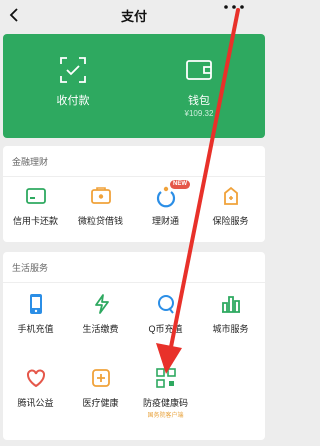 This screenshot has width=320, height=446. Describe the element at coordinates (100, 221) in the screenshot. I see `service-label: 微粒贷借钱` at that location.